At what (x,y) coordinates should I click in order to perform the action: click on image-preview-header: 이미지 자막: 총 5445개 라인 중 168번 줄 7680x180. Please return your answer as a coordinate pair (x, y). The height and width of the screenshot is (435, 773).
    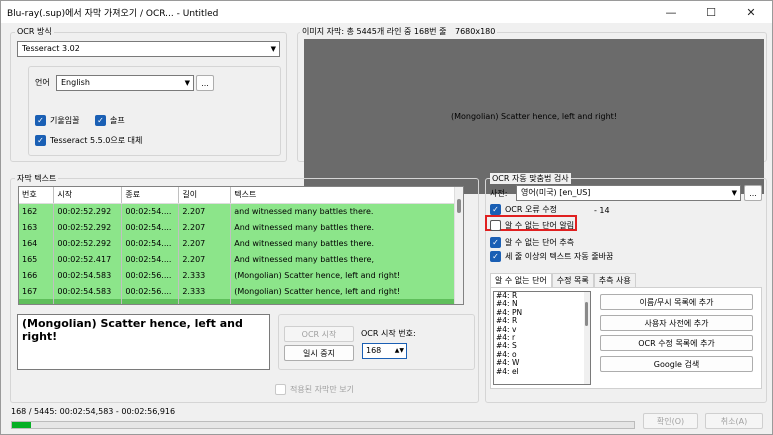
    Looking at the image, I should click on (399, 31).